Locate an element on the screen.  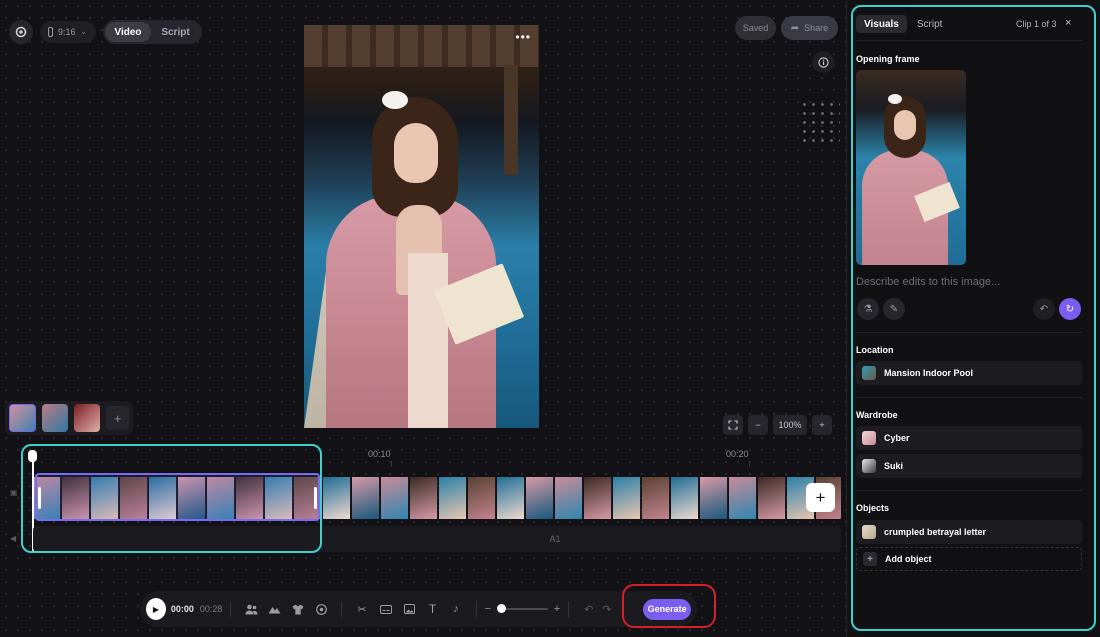
tab-panel-script: Script is located at coordinates (930, 24).